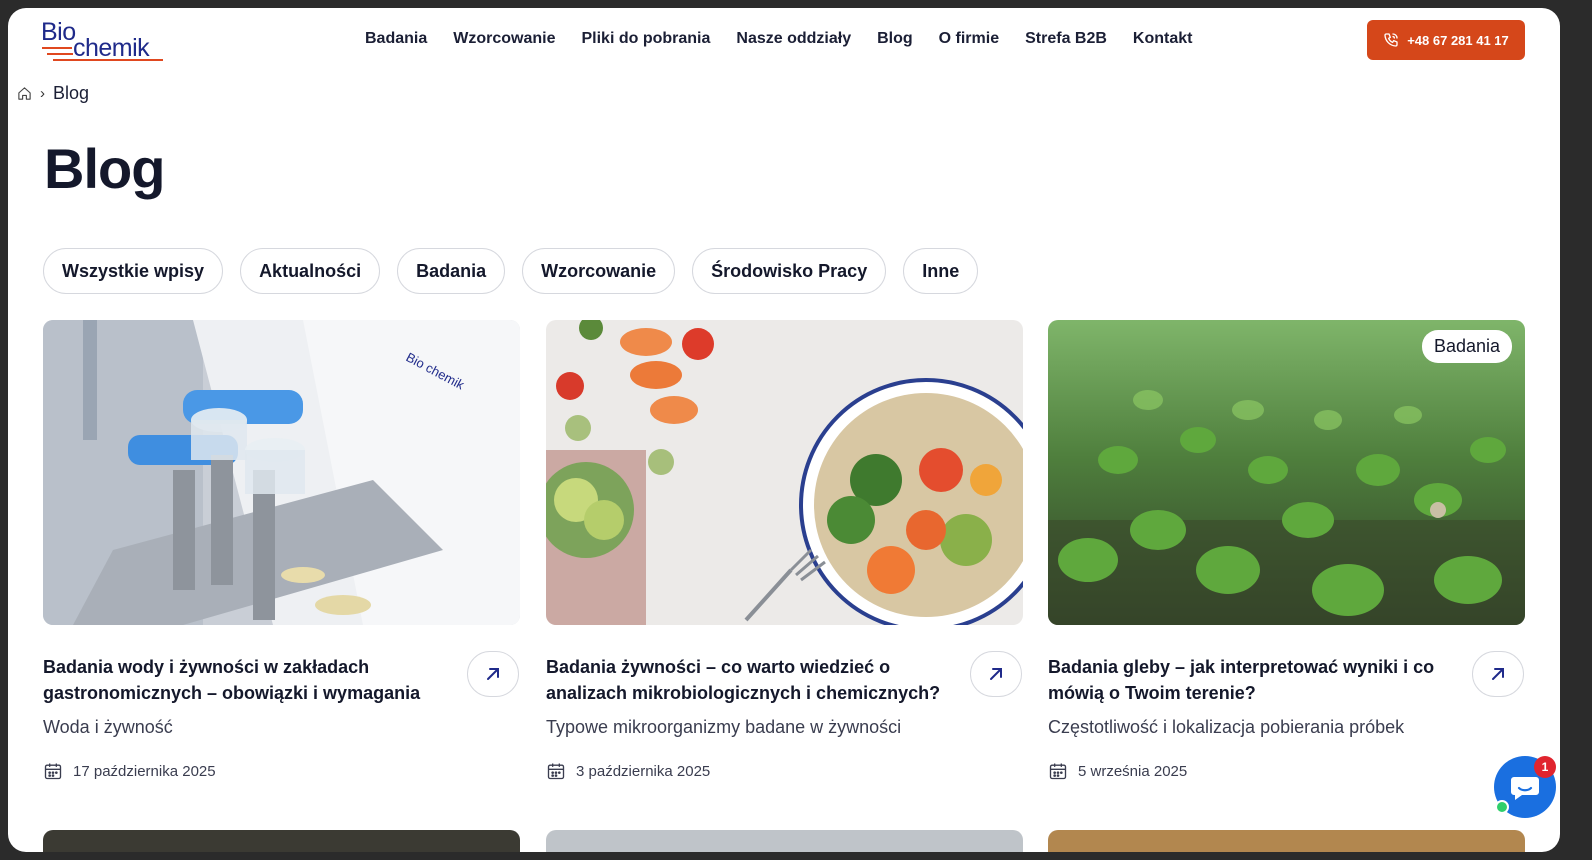  Describe the element at coordinates (42, 93) in the screenshot. I see `chevron-right-icon: ›` at that location.